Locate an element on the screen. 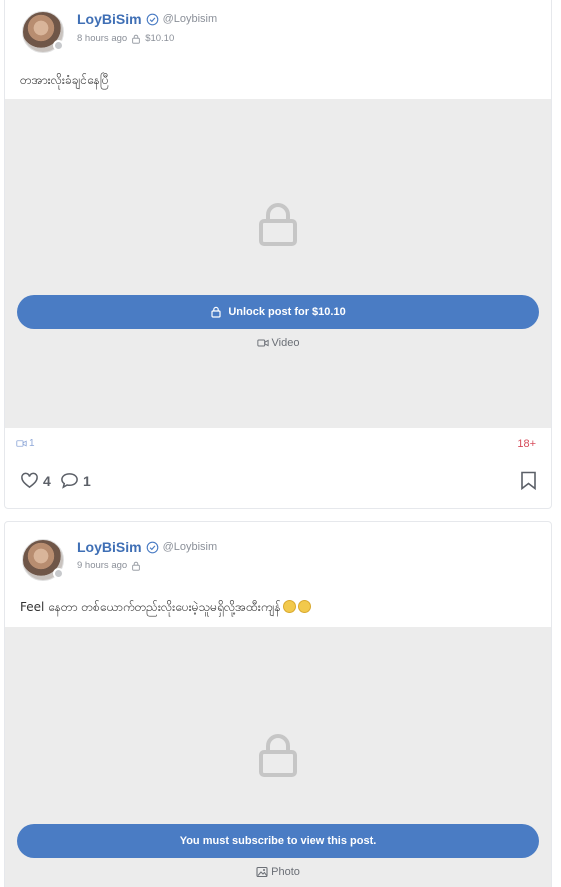 The image size is (561, 887). unlock-post-button: Unlock post for $10.10 is located at coordinates (278, 312).